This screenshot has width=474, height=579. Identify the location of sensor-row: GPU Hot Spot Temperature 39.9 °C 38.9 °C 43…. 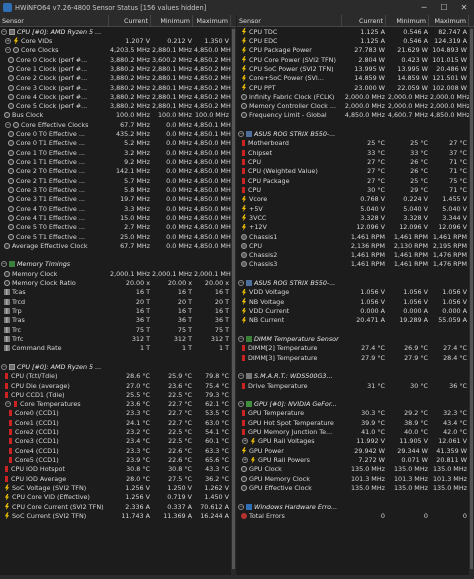
(355, 422).